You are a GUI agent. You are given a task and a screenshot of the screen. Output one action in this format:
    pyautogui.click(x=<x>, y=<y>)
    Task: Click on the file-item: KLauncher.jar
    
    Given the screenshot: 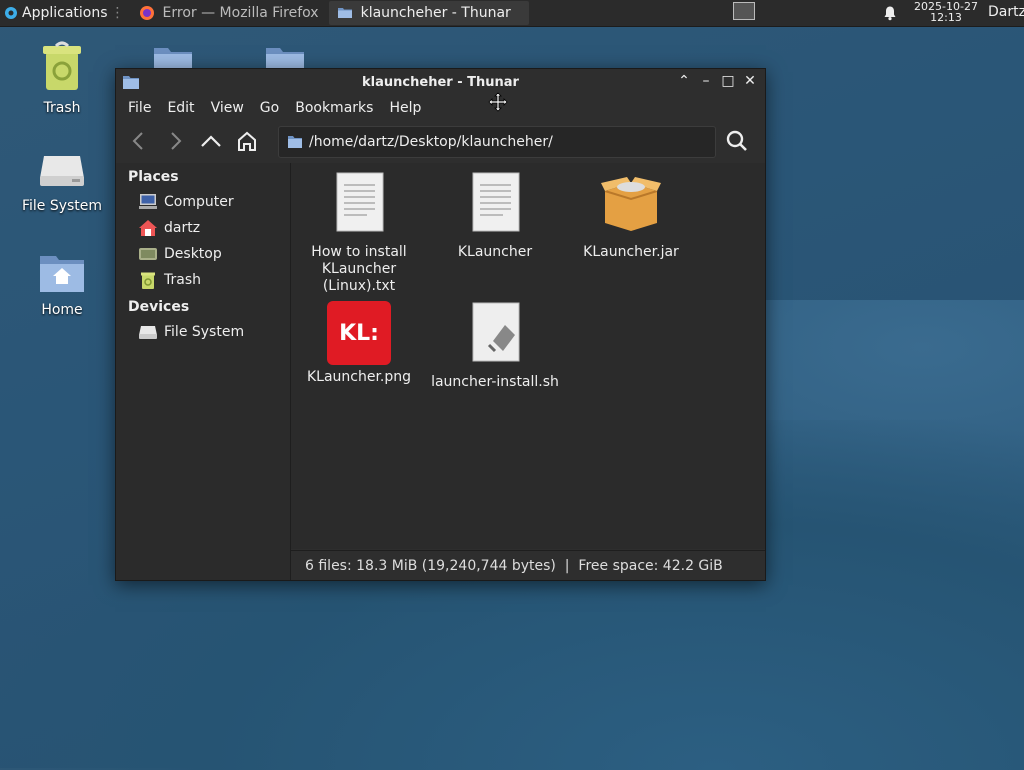 What is the action you would take?
    pyautogui.click(x=631, y=216)
    